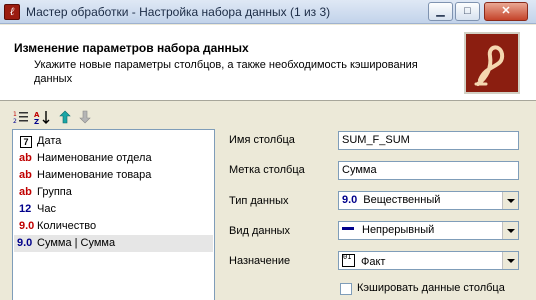  What do you see at coordinates (260, 261) in the screenshot?
I see `purpose-label: Назначение` at bounding box center [260, 261].